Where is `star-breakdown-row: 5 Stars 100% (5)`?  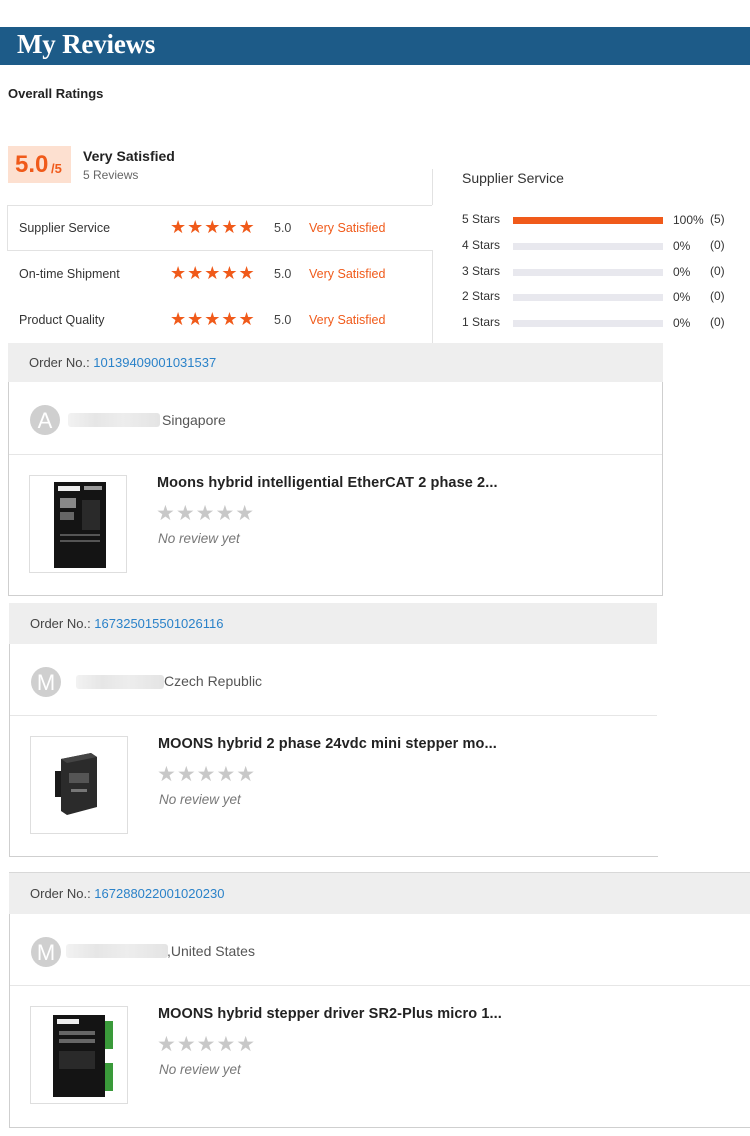
star-breakdown-row: 5 Stars 100% (5) is located at coordinates (602, 220).